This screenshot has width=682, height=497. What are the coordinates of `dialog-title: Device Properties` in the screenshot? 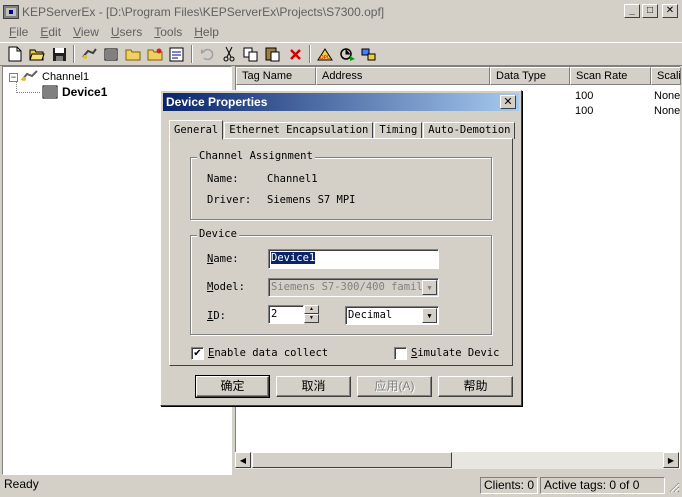 It's located at (217, 102).